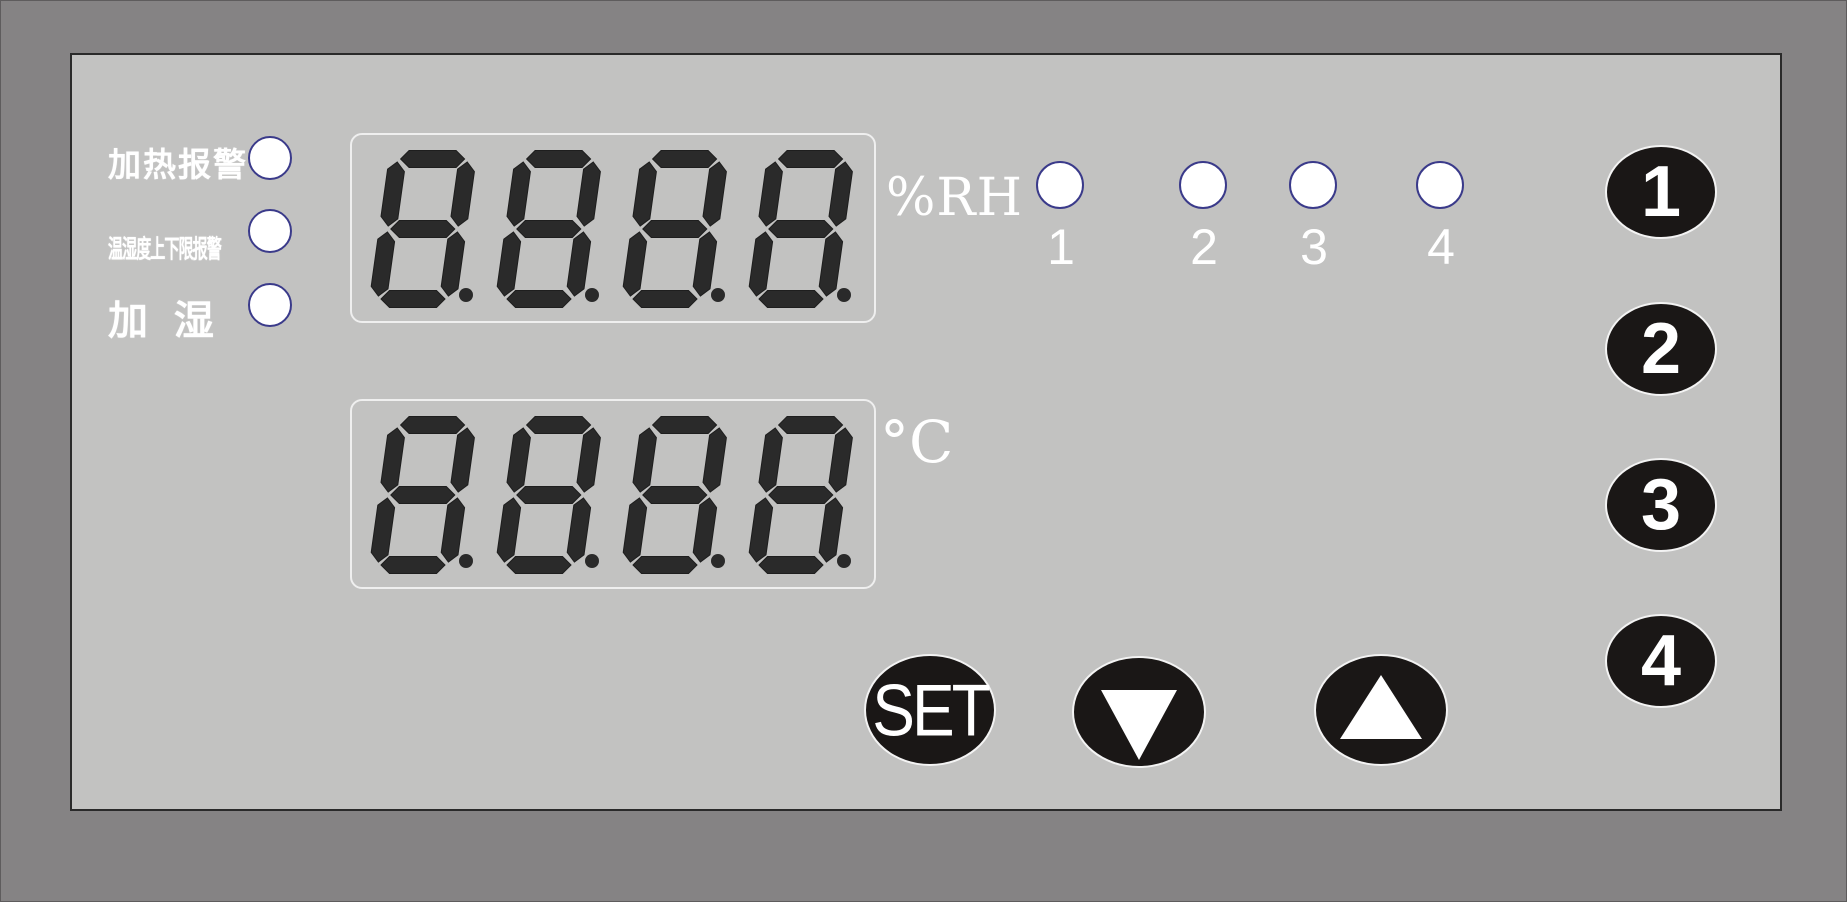 The width and height of the screenshot is (1847, 902). I want to click on humidity-digit-4-segment-a, so click(810, 159).